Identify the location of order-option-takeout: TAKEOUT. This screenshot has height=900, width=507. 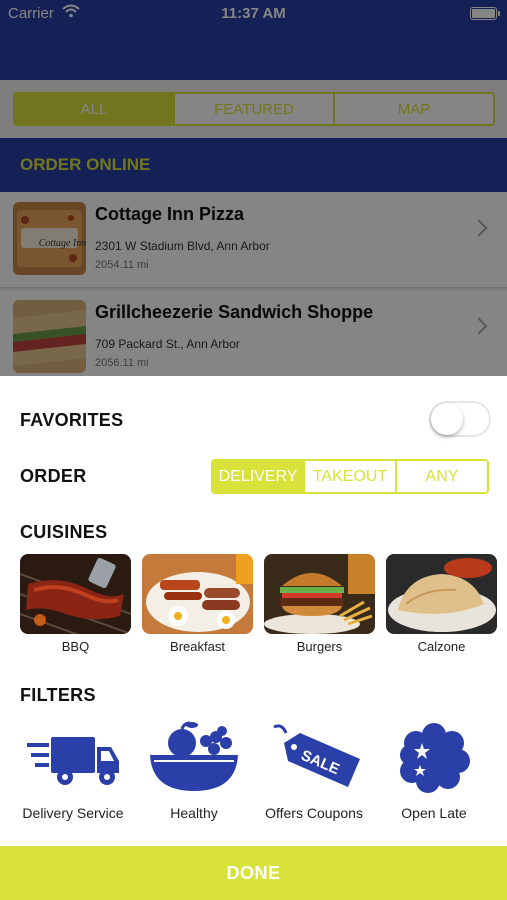
(351, 476).